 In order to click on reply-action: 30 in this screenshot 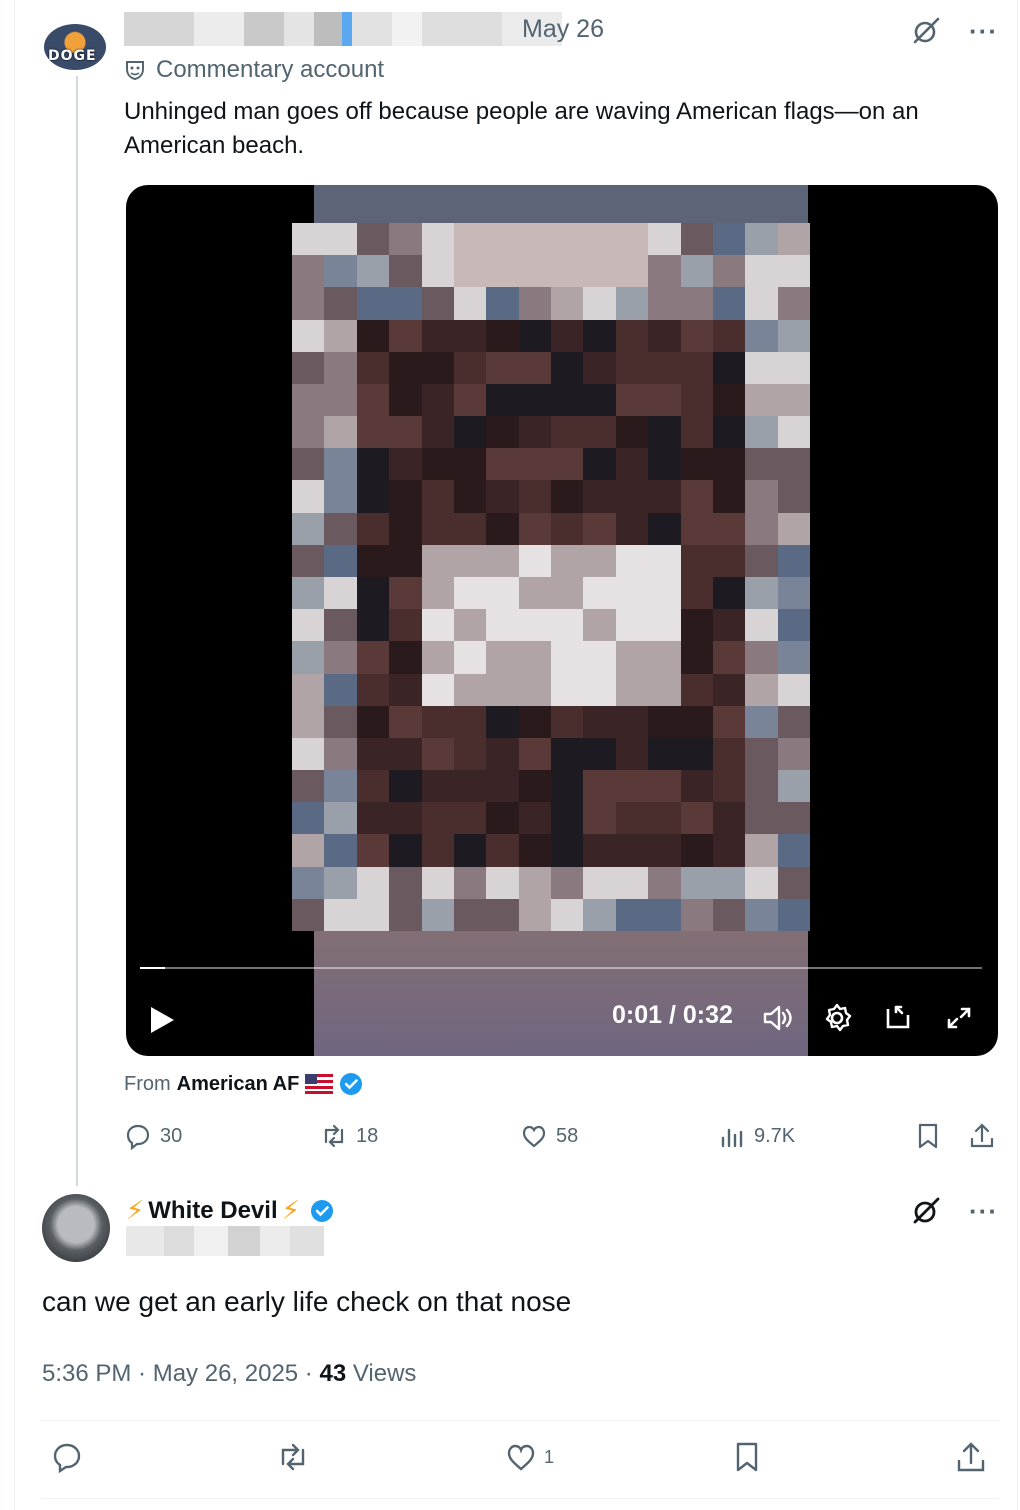, I will do `click(153, 1136)`.